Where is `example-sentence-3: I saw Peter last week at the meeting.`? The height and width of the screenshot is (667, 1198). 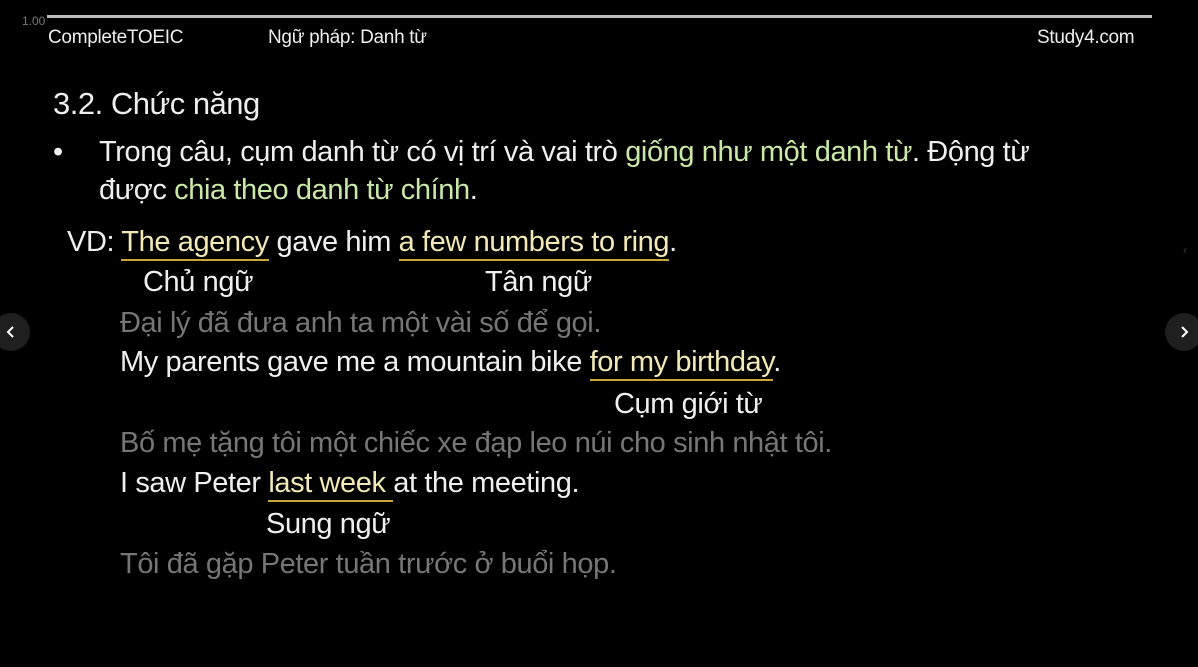 example-sentence-3: I saw Peter last week at the meeting. is located at coordinates (350, 484).